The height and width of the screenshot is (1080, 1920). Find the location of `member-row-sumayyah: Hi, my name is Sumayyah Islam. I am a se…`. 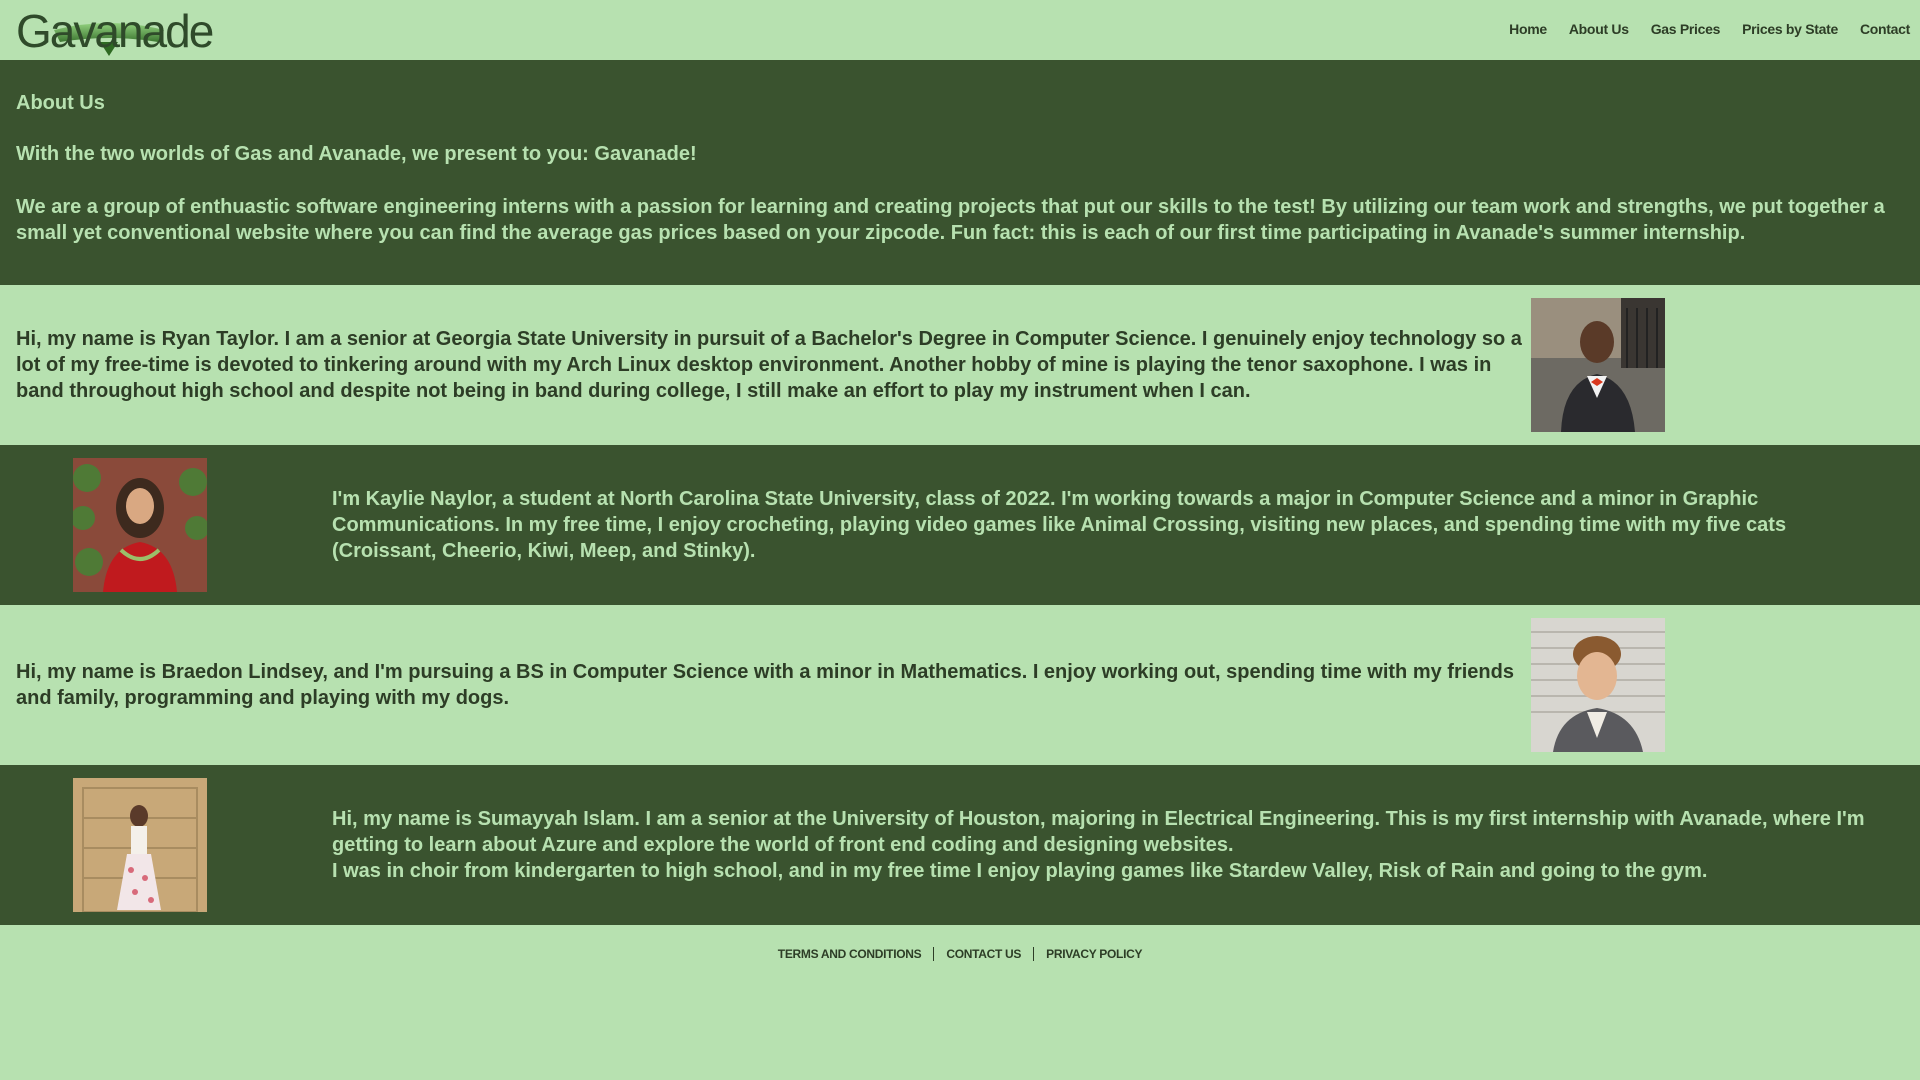

member-row-sumayyah: Hi, my name is Sumayyah Islam. I am a se… is located at coordinates (960, 845).